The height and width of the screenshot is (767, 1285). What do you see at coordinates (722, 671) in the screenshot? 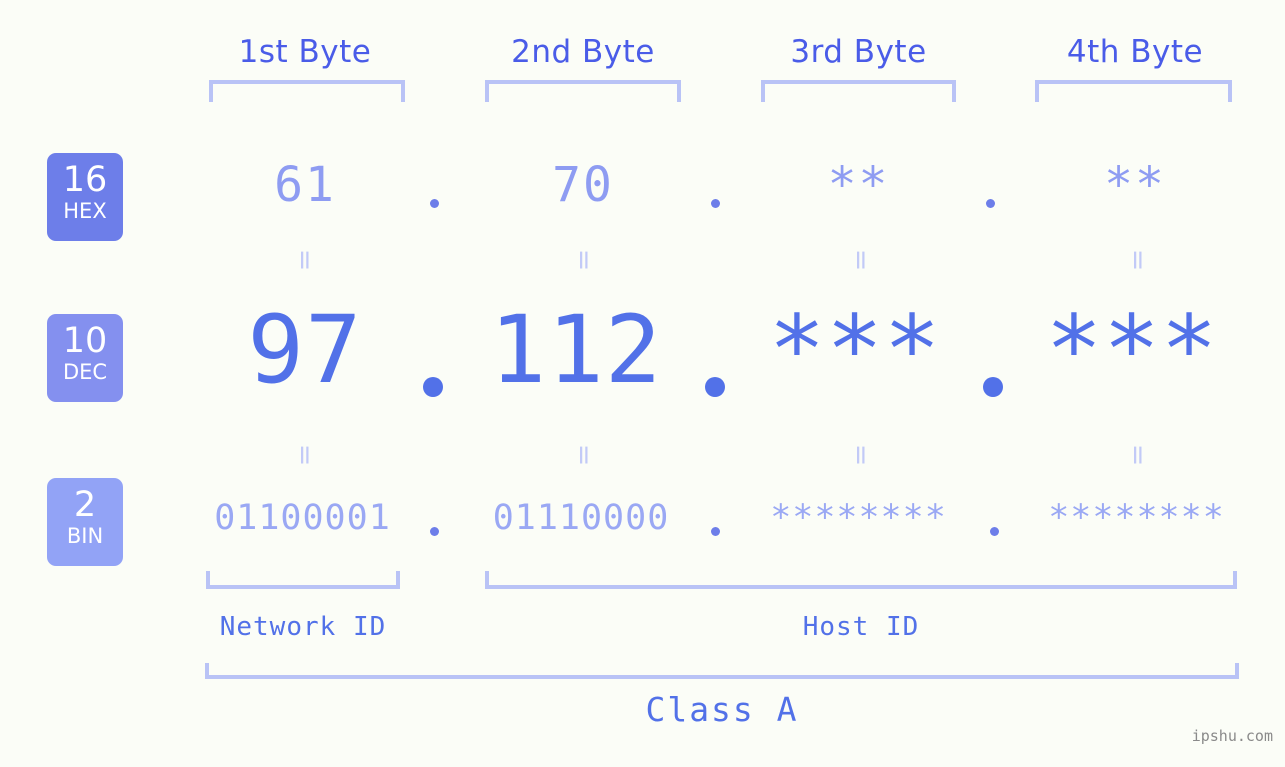
I see `class-bracket` at bounding box center [722, 671].